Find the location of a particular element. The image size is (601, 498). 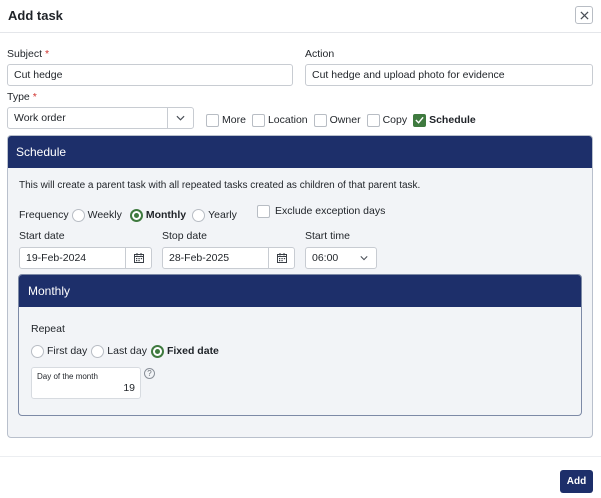

help-icon: ? is located at coordinates (149, 373).